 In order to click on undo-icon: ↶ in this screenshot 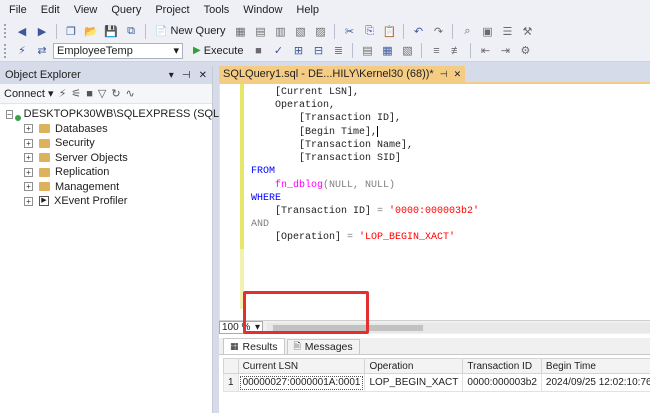, I will do `click(418, 31)`.